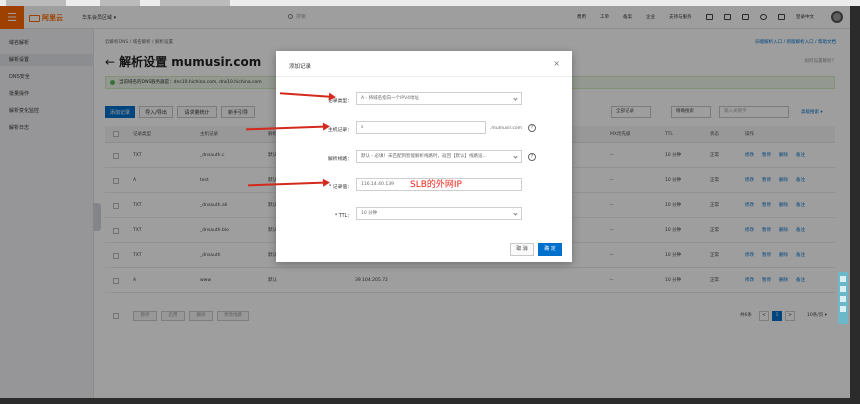 The image size is (860, 404). What do you see at coordinates (340, 159) in the screenshot?
I see `resolve-line-label: 解析线路：` at bounding box center [340, 159].